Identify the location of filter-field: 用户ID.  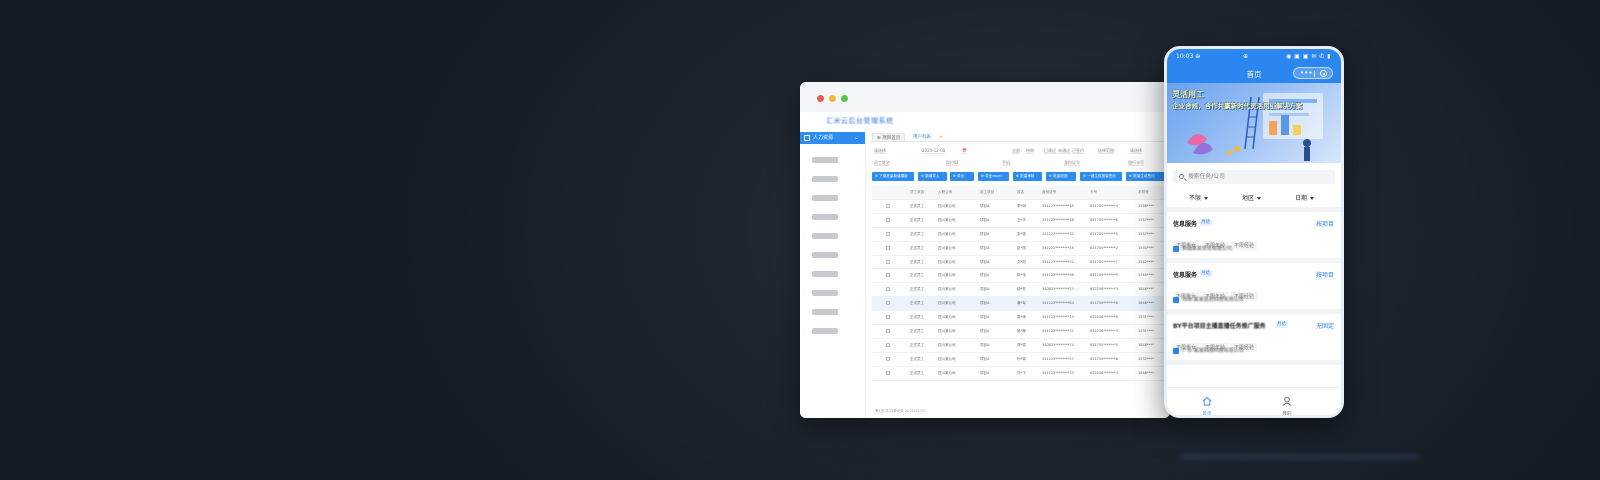
(952, 163).